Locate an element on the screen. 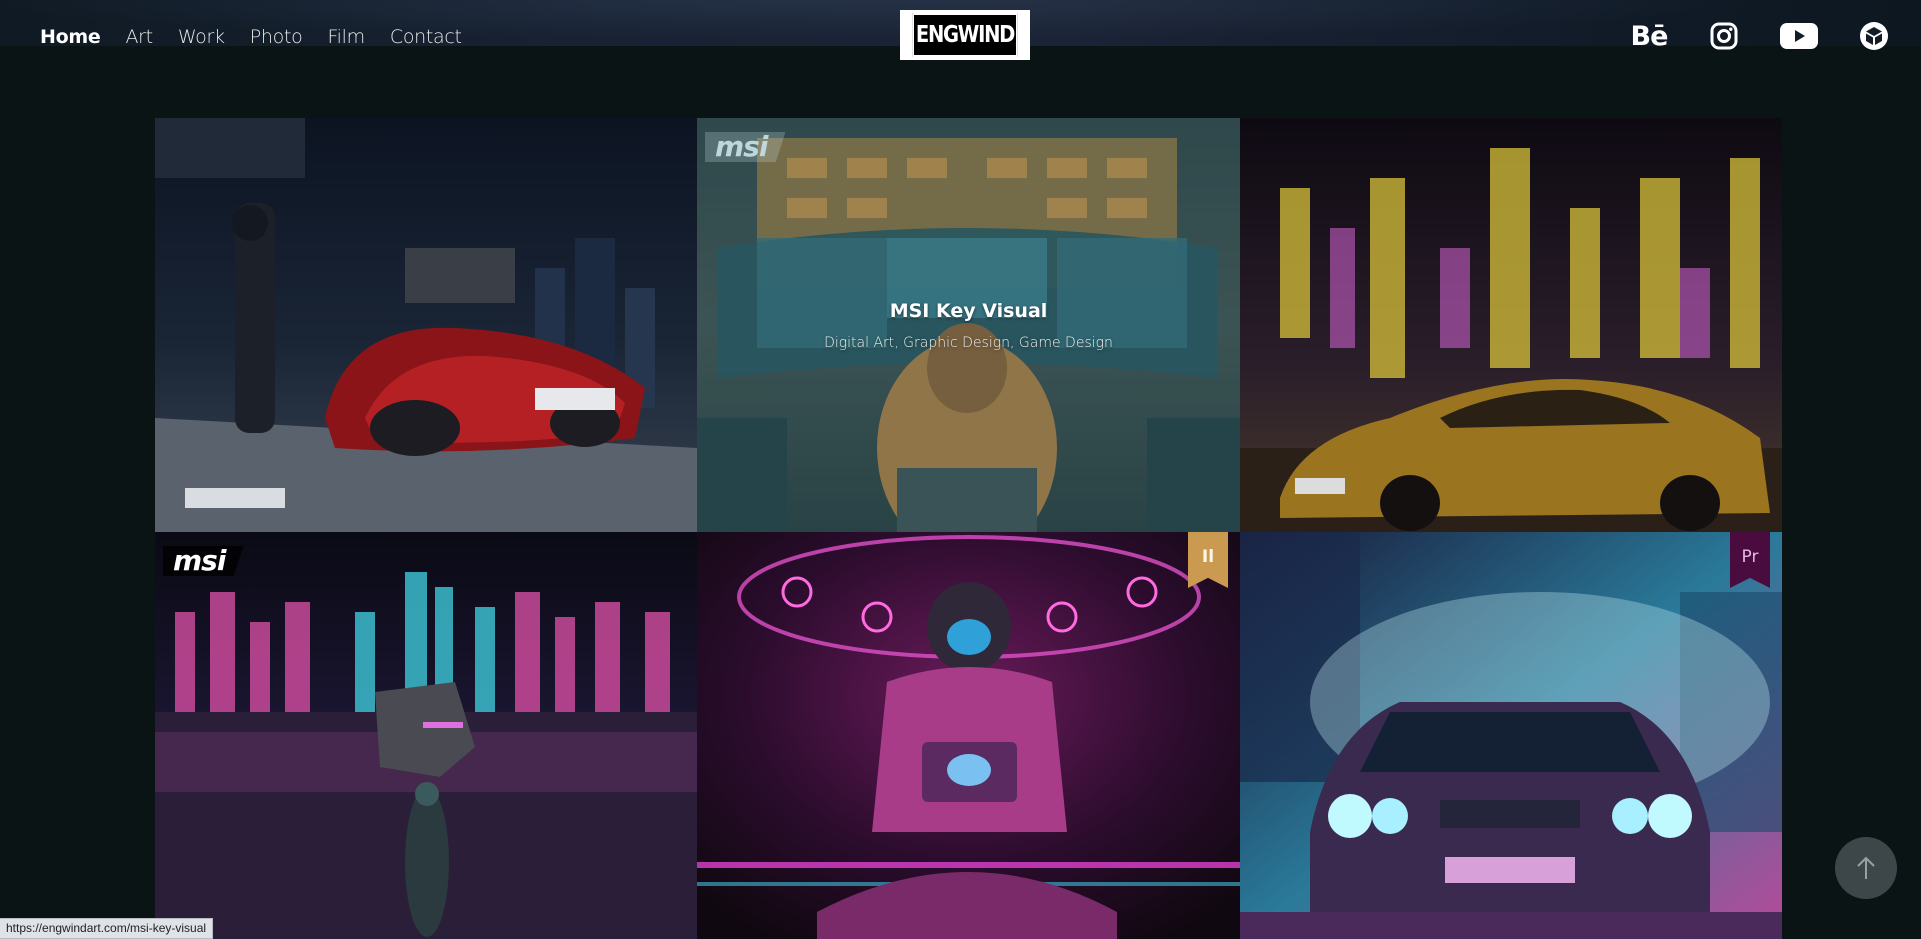 This screenshot has width=1921, height=939. gold-car-image is located at coordinates (1511, 325).